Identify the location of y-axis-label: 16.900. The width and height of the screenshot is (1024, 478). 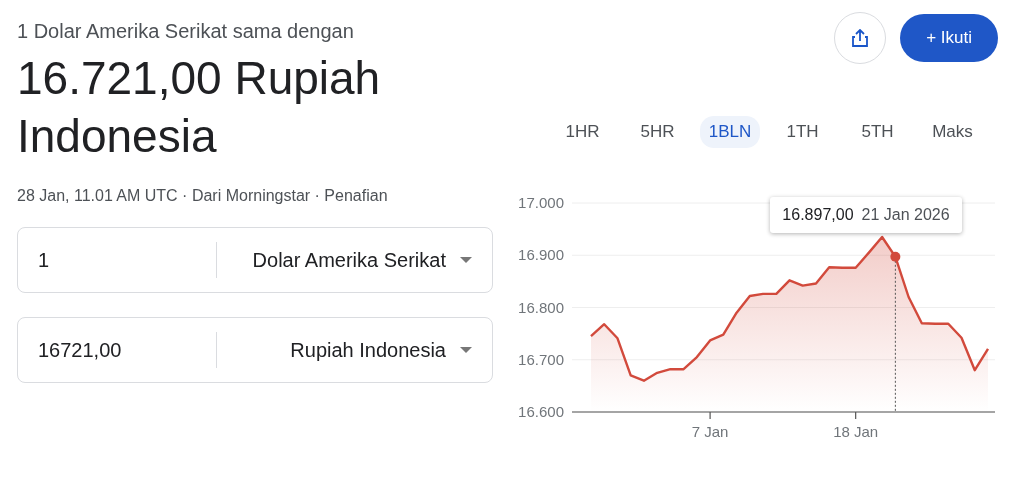
(541, 255).